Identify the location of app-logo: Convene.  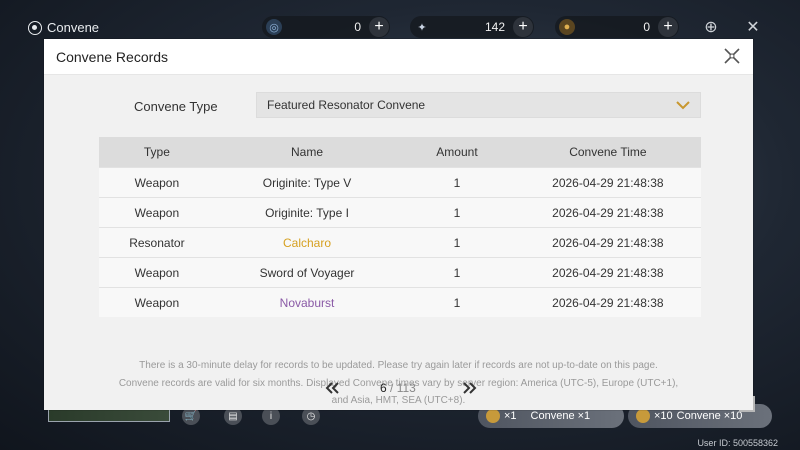
(63, 27).